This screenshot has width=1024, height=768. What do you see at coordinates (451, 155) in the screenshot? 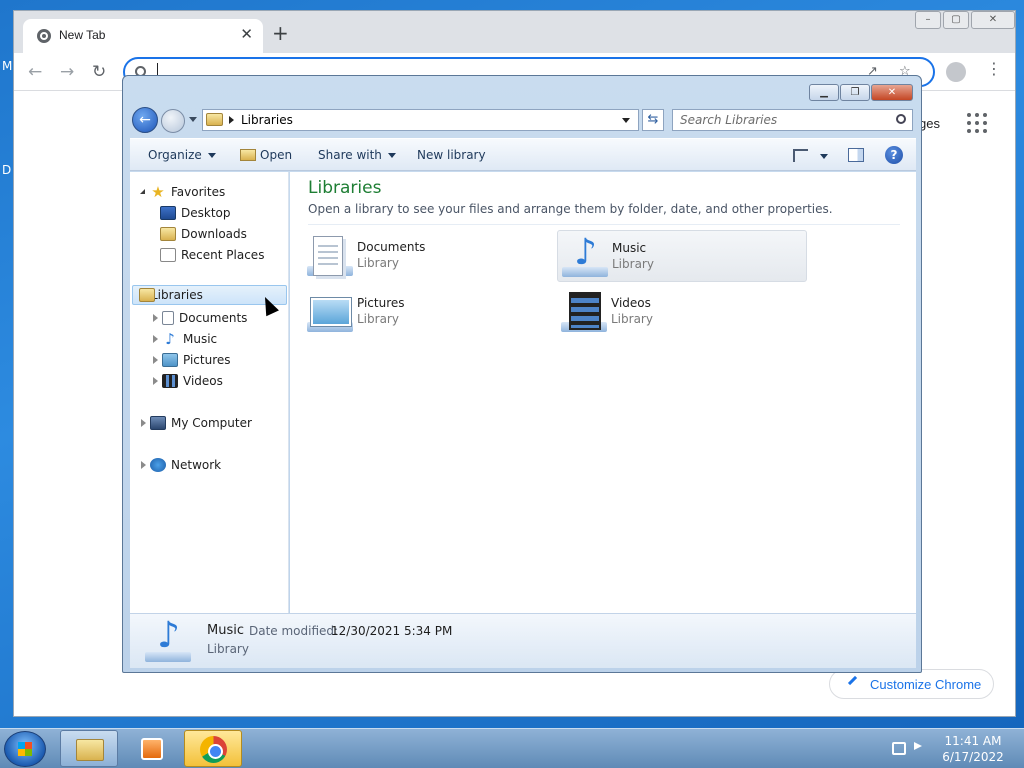
I see `new-library-button: New library` at bounding box center [451, 155].